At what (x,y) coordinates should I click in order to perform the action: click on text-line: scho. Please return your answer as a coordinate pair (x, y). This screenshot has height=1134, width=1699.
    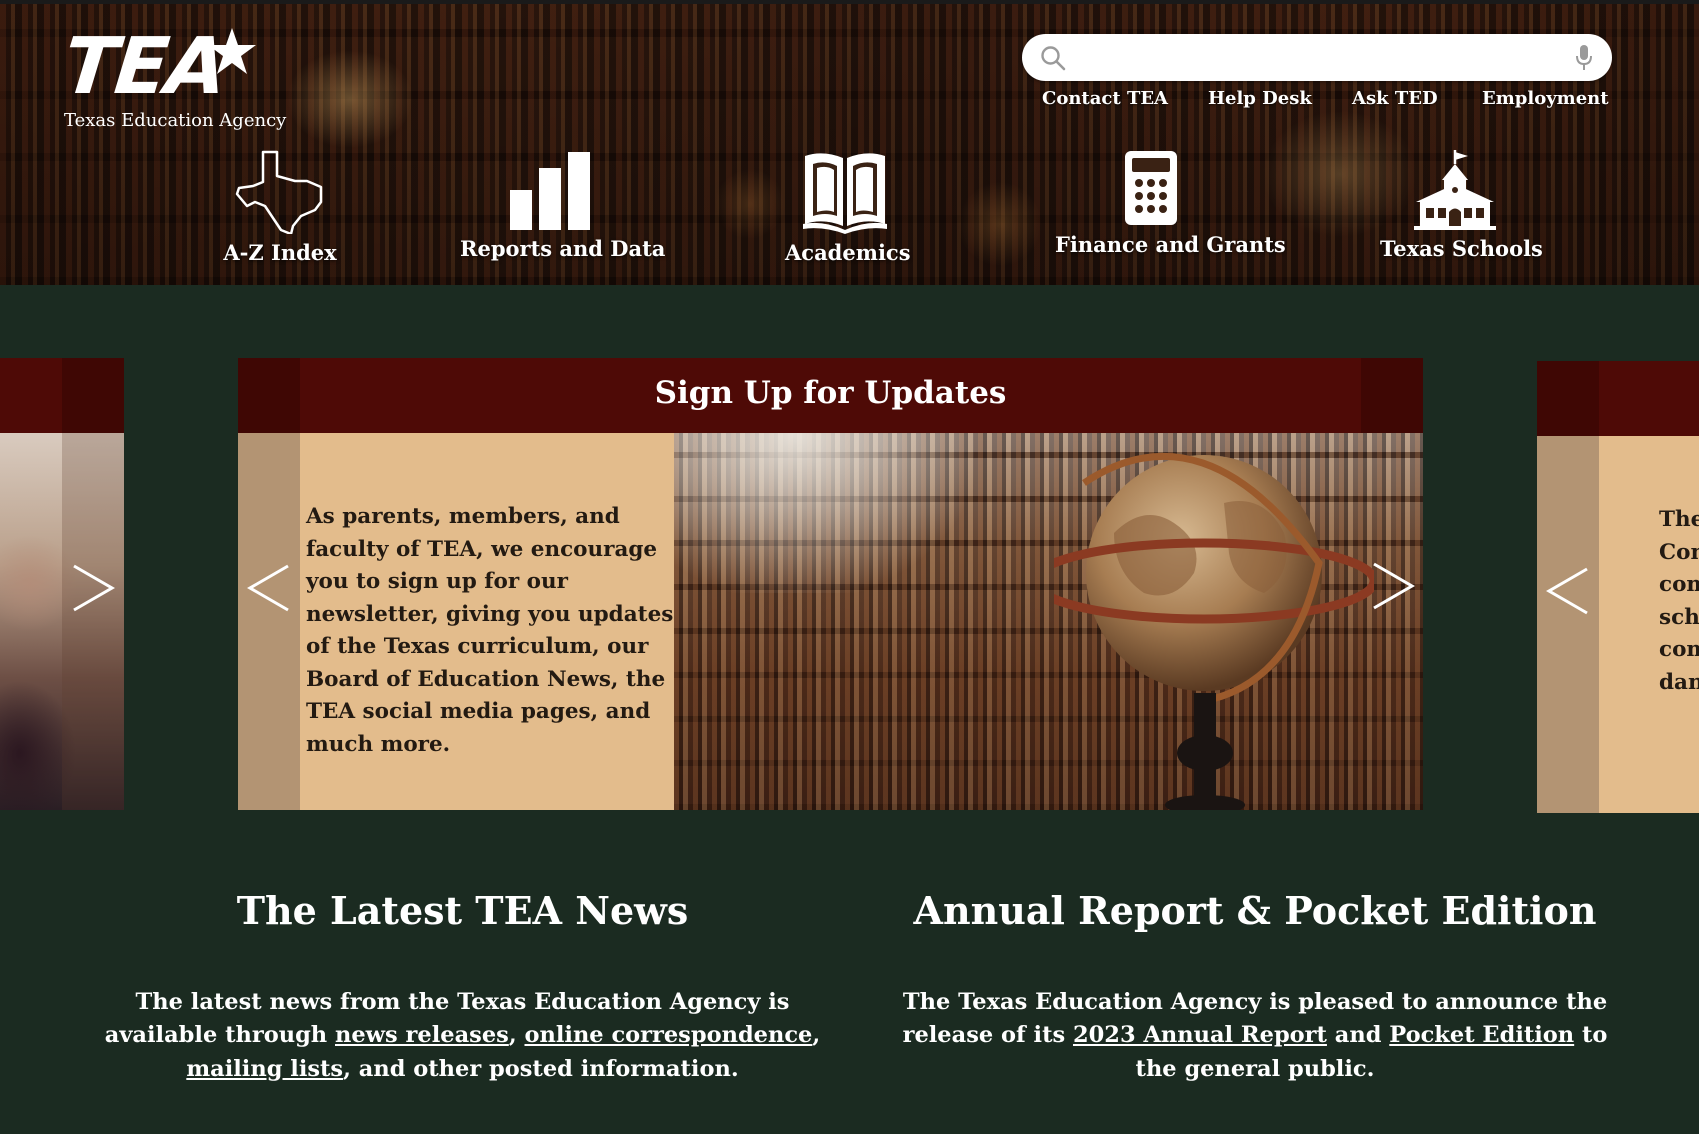
    Looking at the image, I should click on (1679, 617).